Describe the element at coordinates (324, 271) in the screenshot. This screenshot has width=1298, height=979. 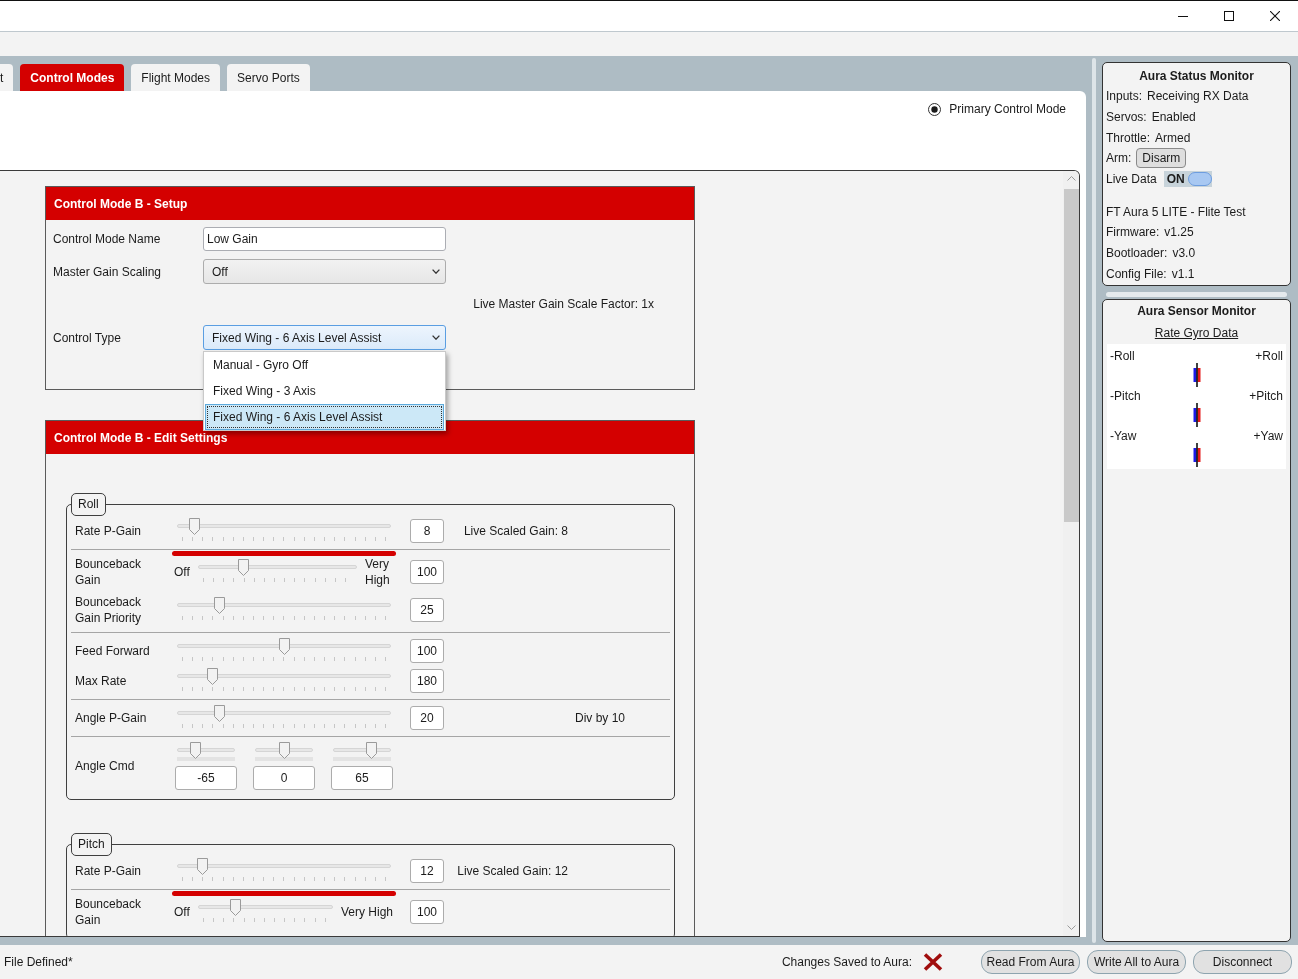
I see `dropdown: Off` at that location.